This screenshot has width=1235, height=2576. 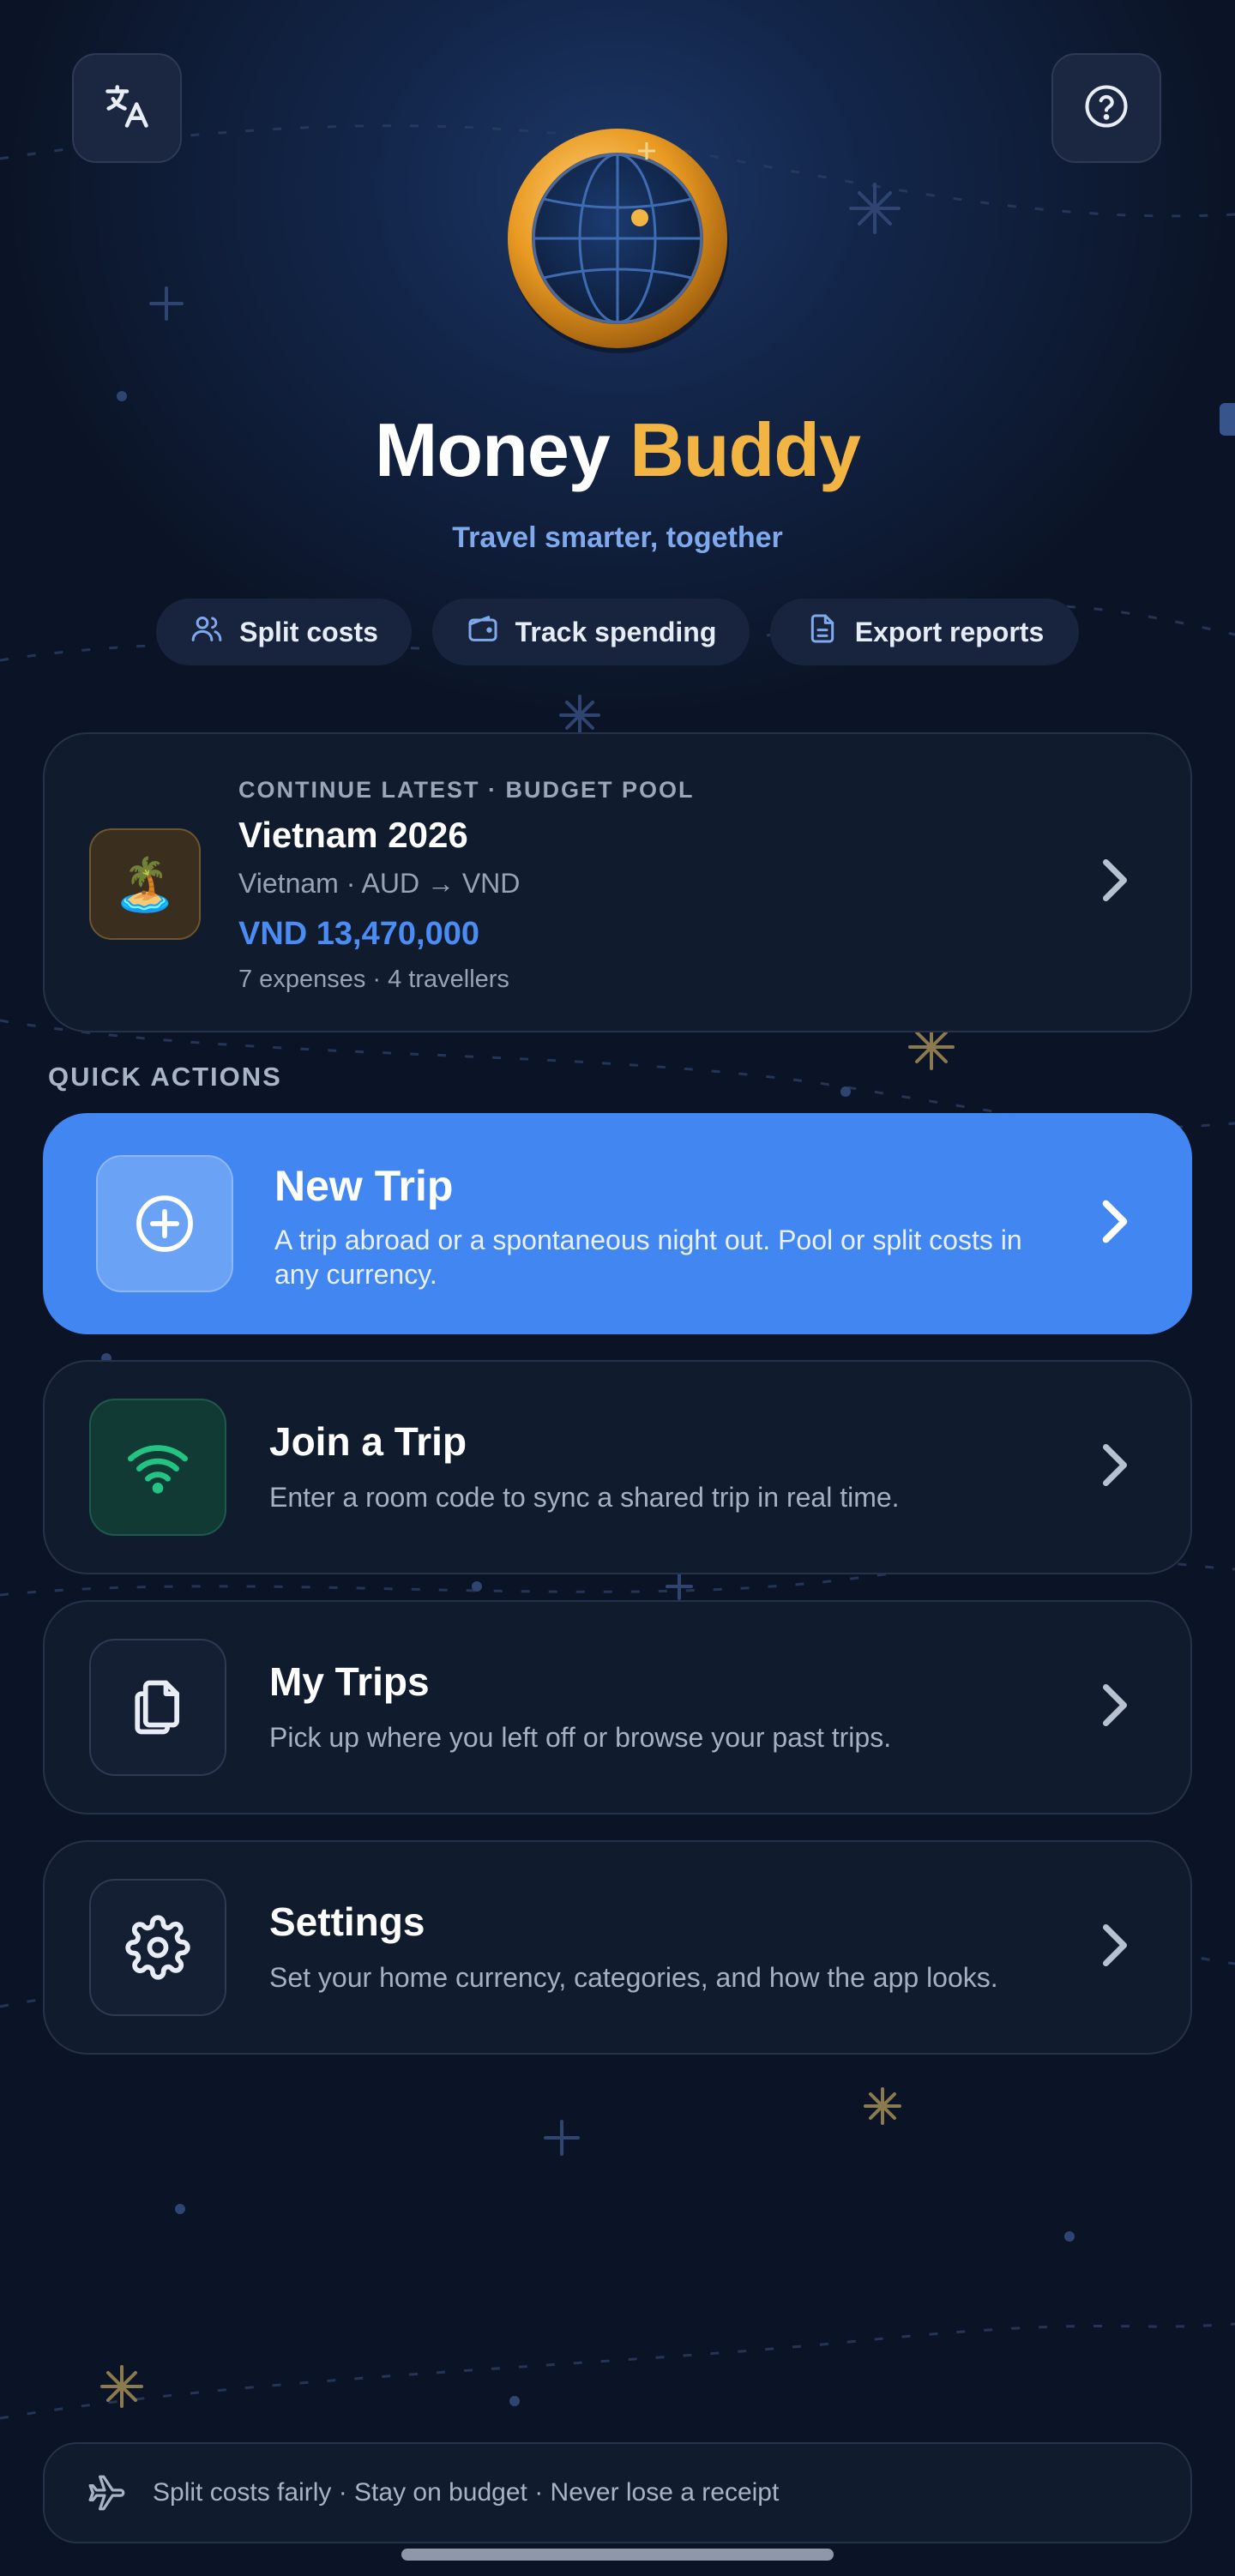 I want to click on new-trip-title: New Trip, so click(x=364, y=1186).